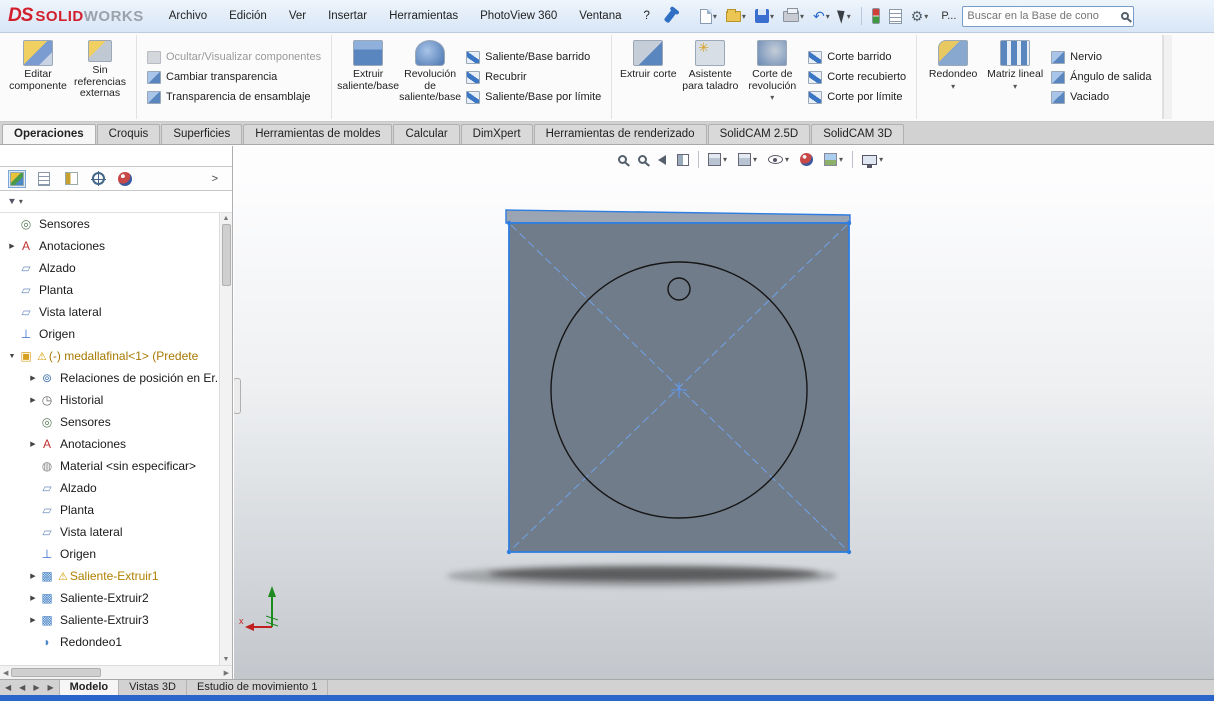 The height and width of the screenshot is (701, 1214). Describe the element at coordinates (226, 659) in the screenshot. I see `scroll-down-icon: ▼` at that location.